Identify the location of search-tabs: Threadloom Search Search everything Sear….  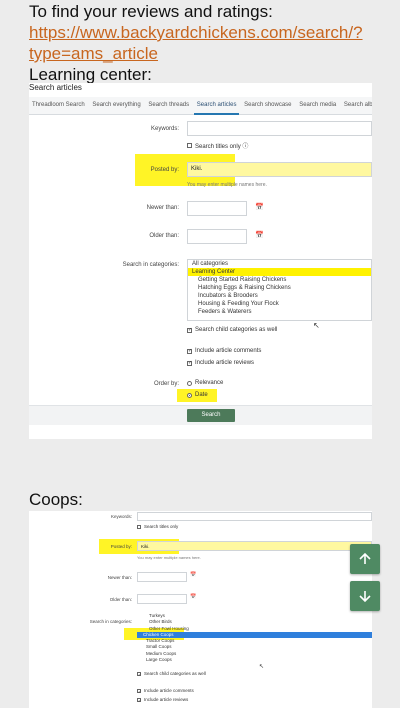
(200, 106).